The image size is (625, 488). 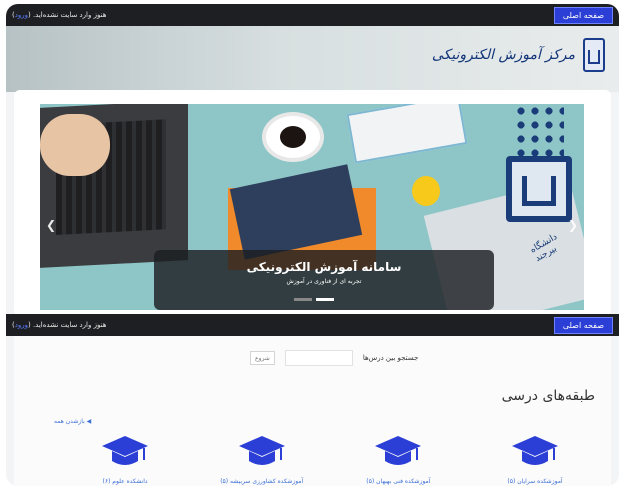 I want to click on category-label: آموزشکده سرایان (۵), so click(x=535, y=481).